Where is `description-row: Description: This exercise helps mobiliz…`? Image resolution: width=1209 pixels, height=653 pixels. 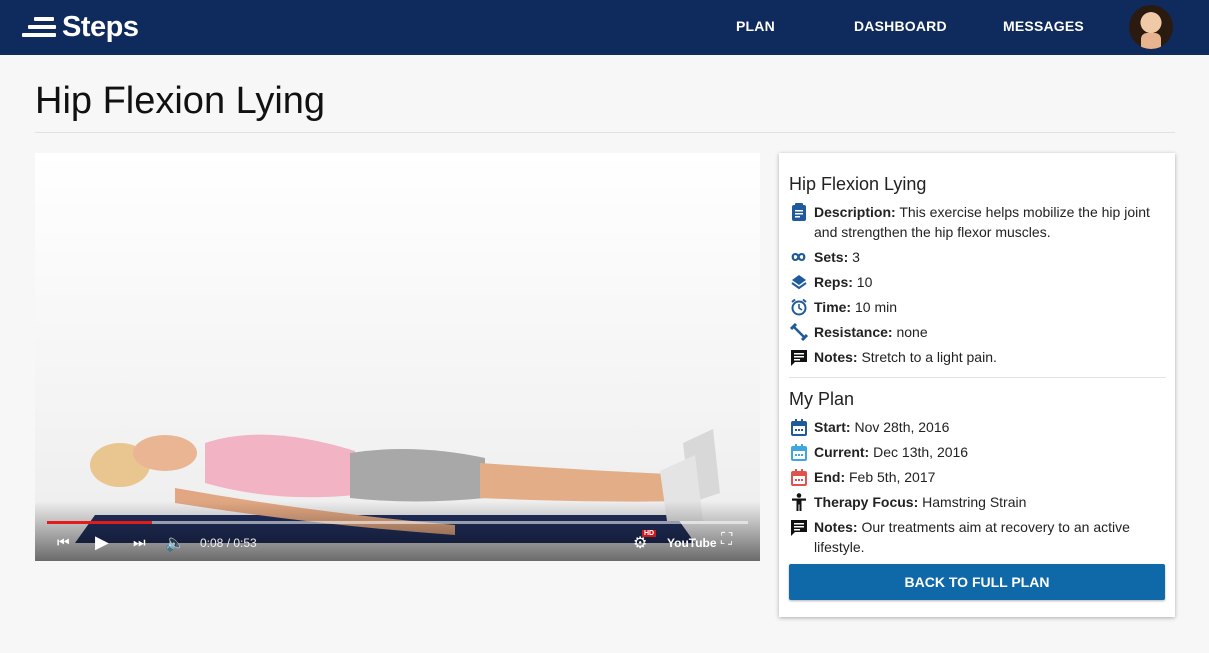 description-row: Description: This exercise helps mobiliz… is located at coordinates (974, 222).